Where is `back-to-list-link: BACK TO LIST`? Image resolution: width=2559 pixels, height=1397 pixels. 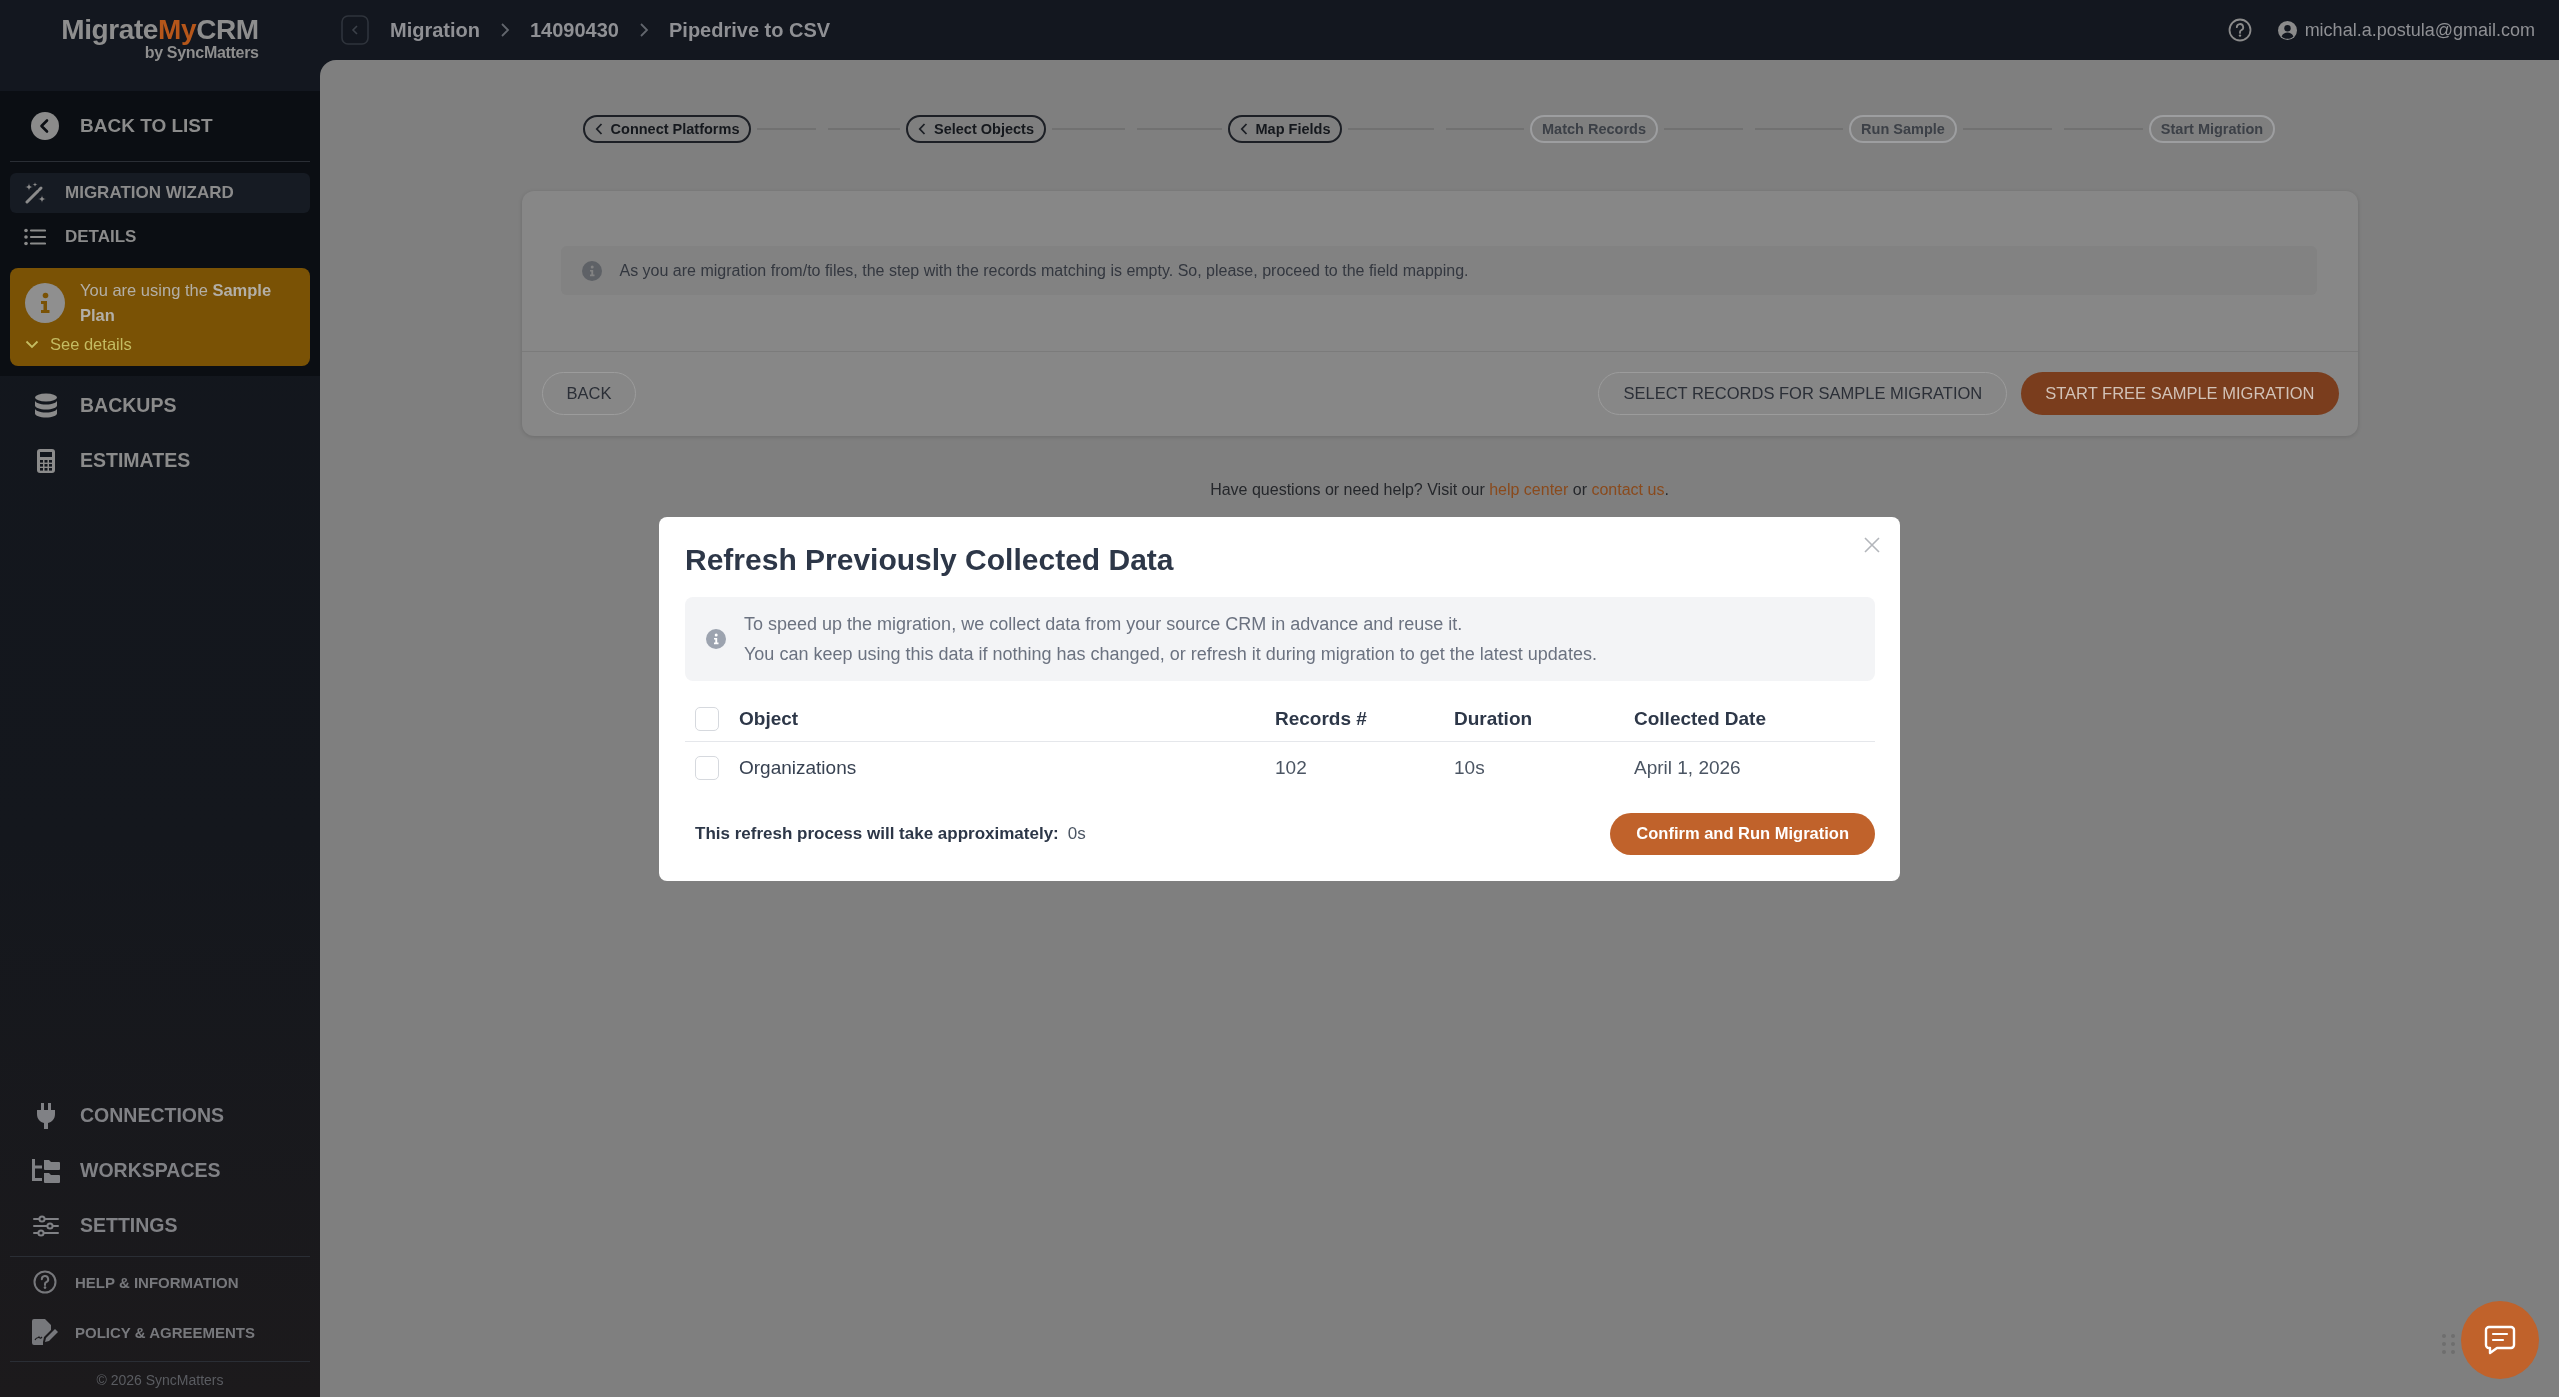
back-to-list-link: BACK TO LIST is located at coordinates (160, 126).